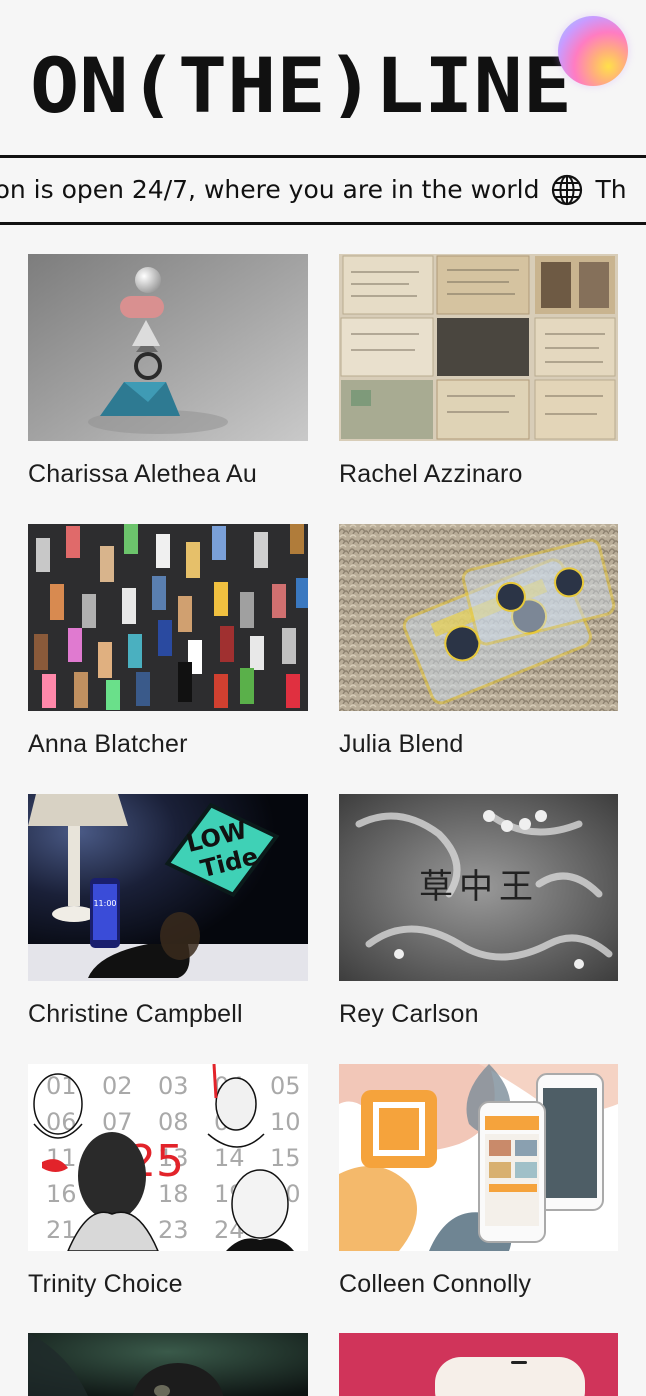 The height and width of the screenshot is (1396, 646). I want to click on artist-card: Charissa Alethea Au, so click(168, 371).